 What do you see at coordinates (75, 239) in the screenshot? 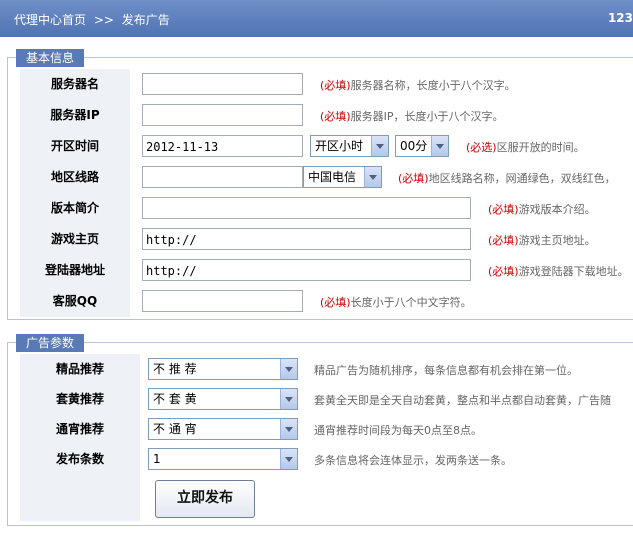
I see `homepage-label: 游戏主页` at bounding box center [75, 239].